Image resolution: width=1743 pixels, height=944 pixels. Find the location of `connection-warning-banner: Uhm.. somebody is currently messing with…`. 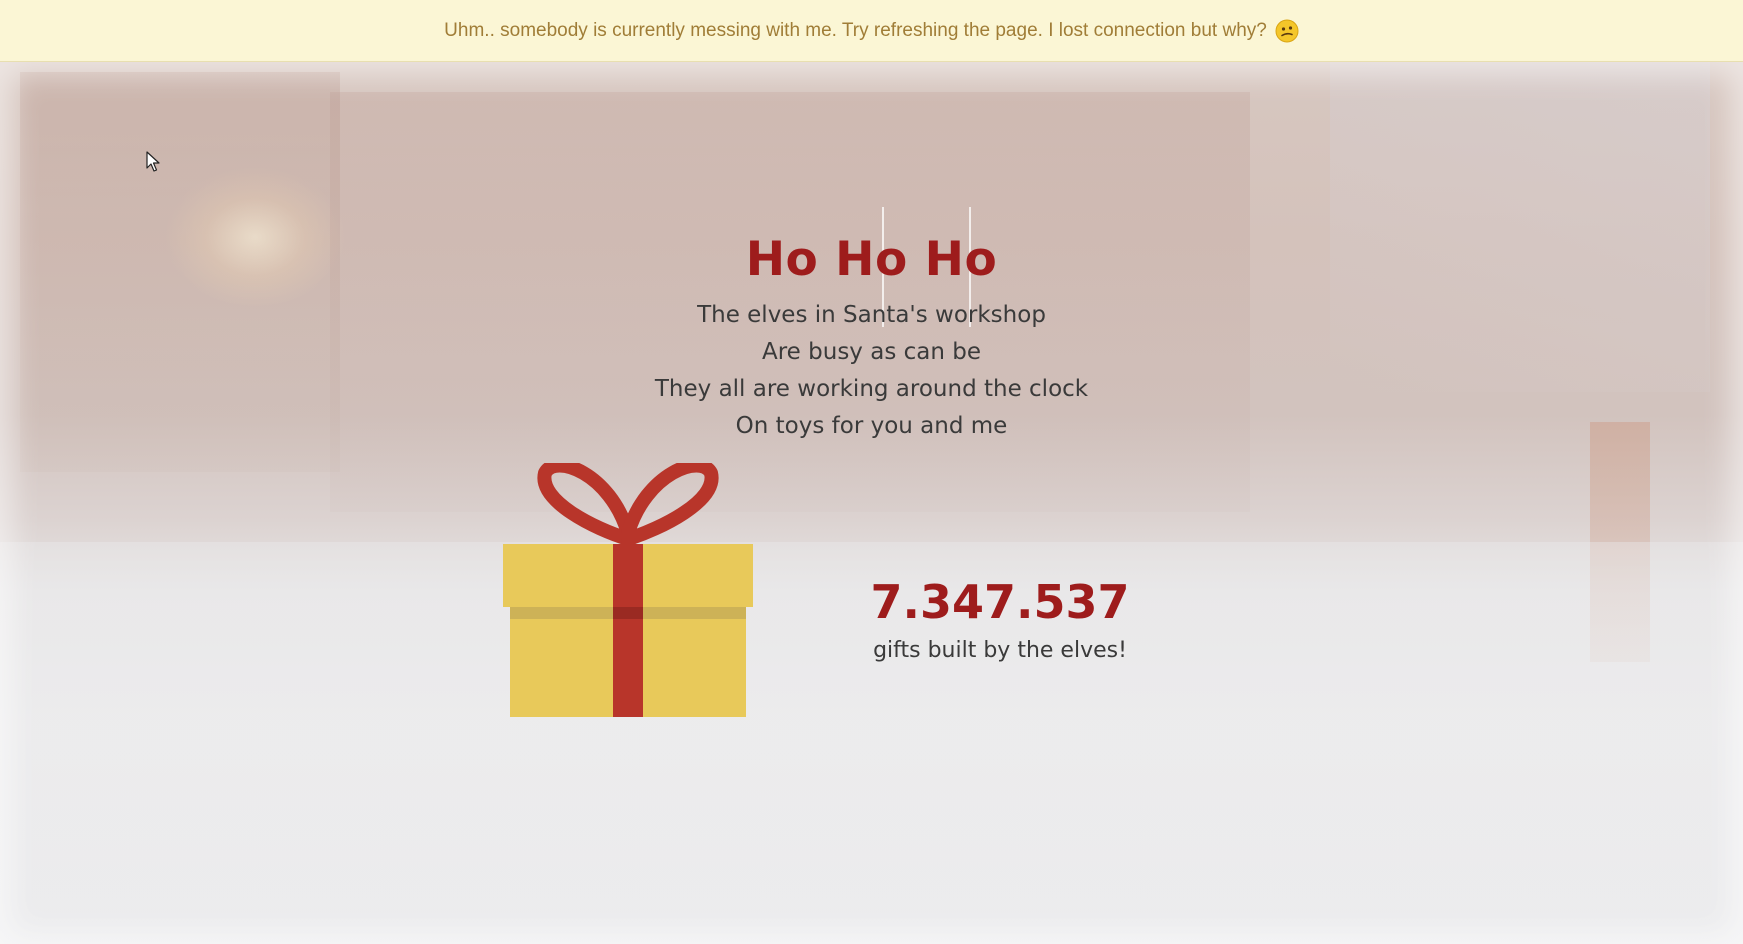

connection-warning-banner: Uhm.. somebody is currently messing with… is located at coordinates (871, 31).